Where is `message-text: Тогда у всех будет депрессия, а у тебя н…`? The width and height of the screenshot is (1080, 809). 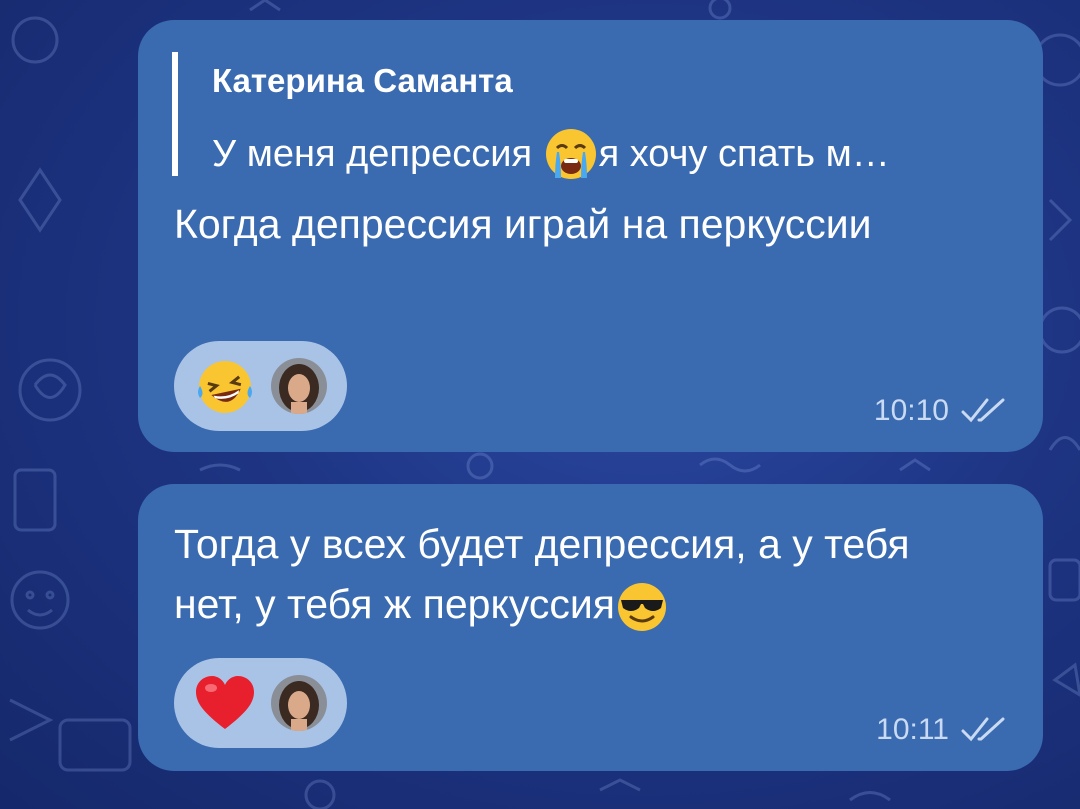
message-text: Тогда у всех будет депрессия, а у тебя н… is located at coordinates (574, 574).